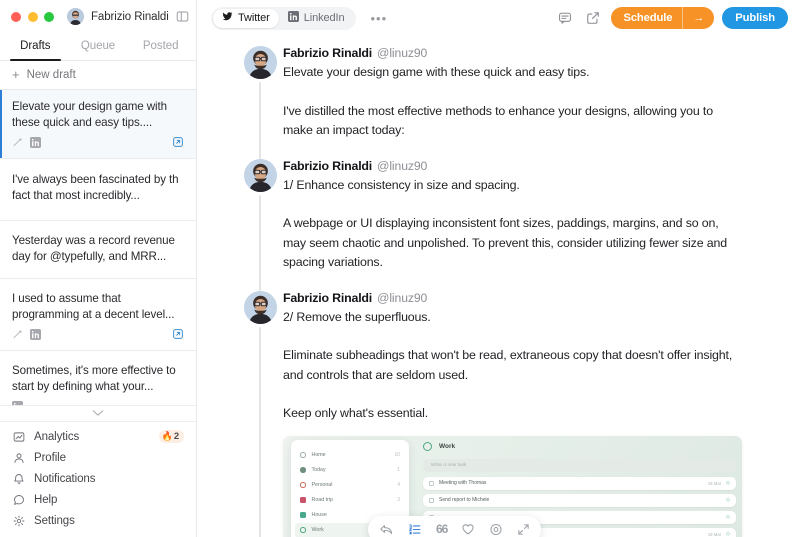 Image resolution: width=800 pixels, height=537 pixels. Describe the element at coordinates (303, 470) in the screenshot. I see `today-icon` at that location.